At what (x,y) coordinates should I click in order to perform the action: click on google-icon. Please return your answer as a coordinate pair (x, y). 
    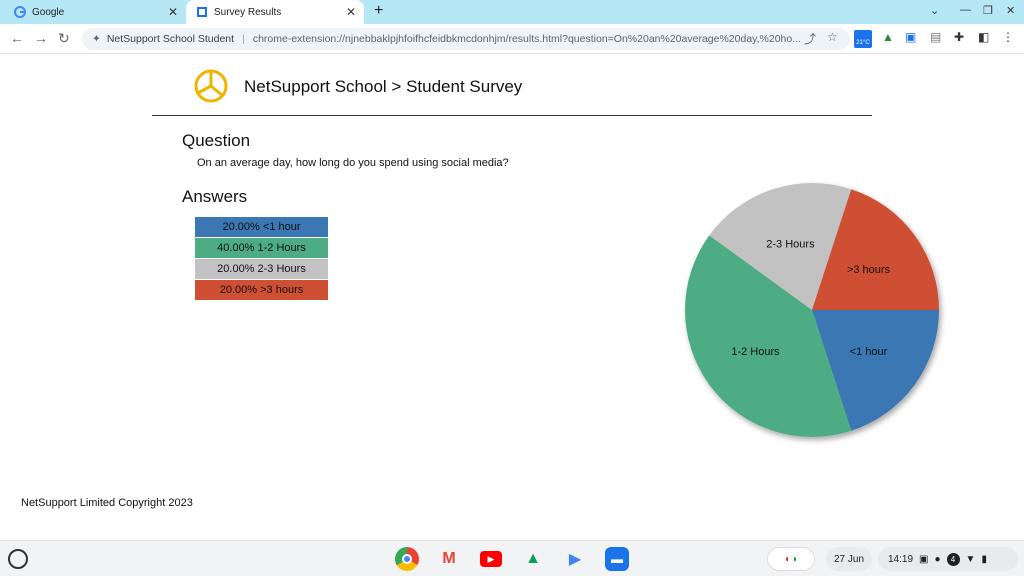
    Looking at the image, I should click on (20, 12).